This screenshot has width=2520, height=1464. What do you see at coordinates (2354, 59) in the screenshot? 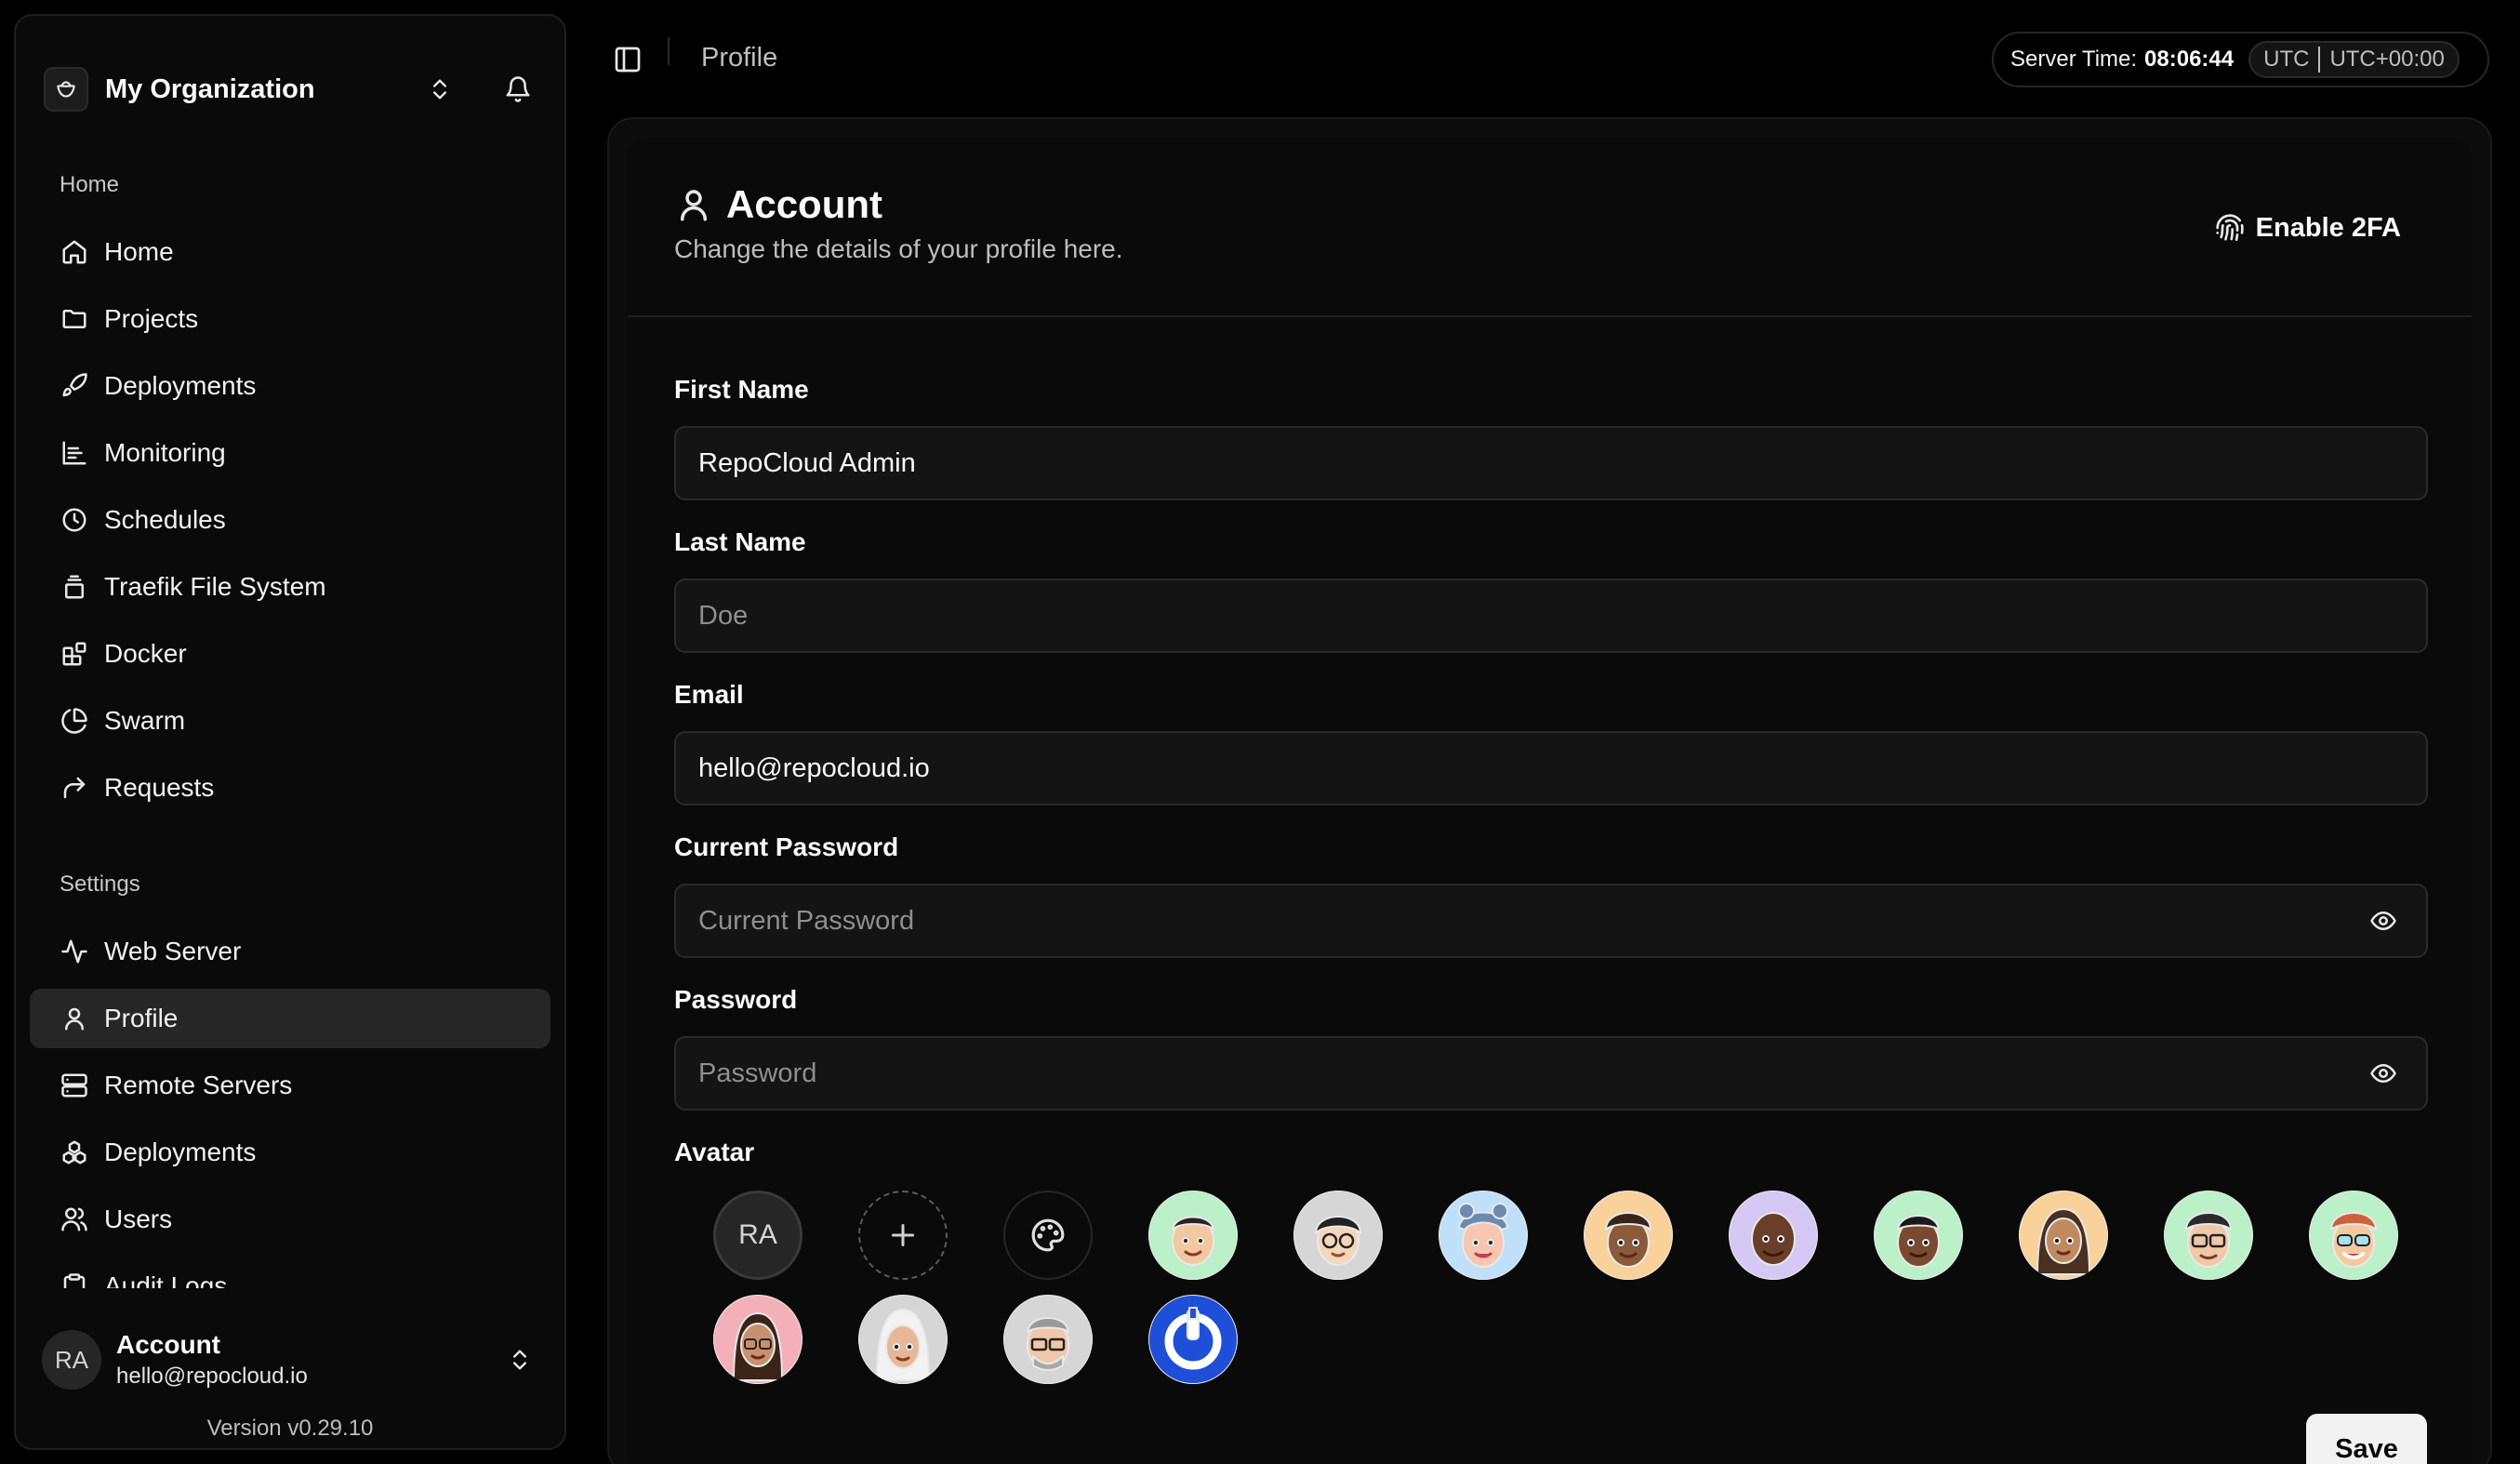
I see `timezone-badge: UTC UTC+00:00` at bounding box center [2354, 59].